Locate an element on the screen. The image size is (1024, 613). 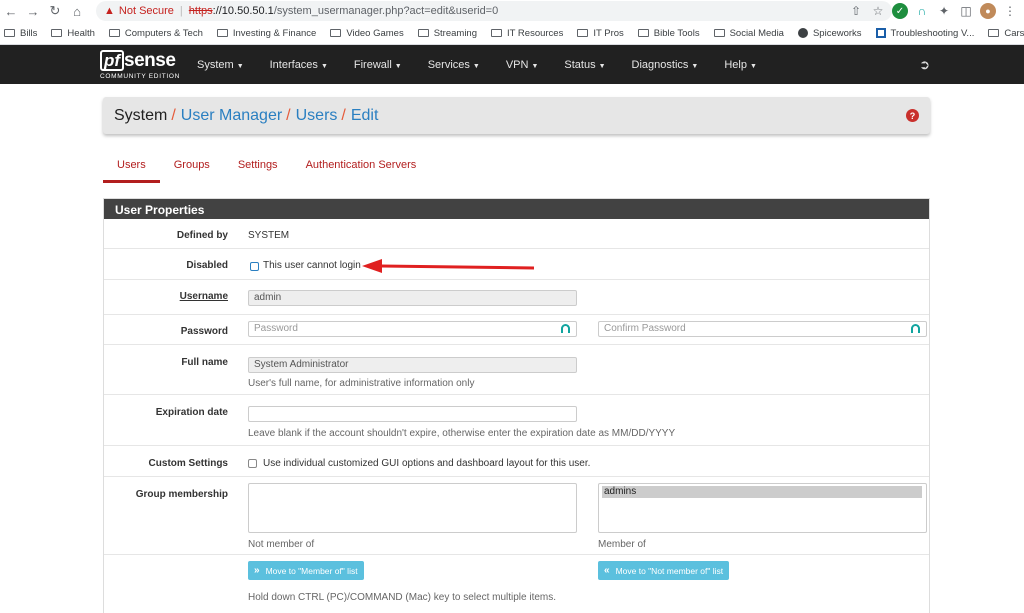
star-icon: ☆ is located at coordinates (878, 11).